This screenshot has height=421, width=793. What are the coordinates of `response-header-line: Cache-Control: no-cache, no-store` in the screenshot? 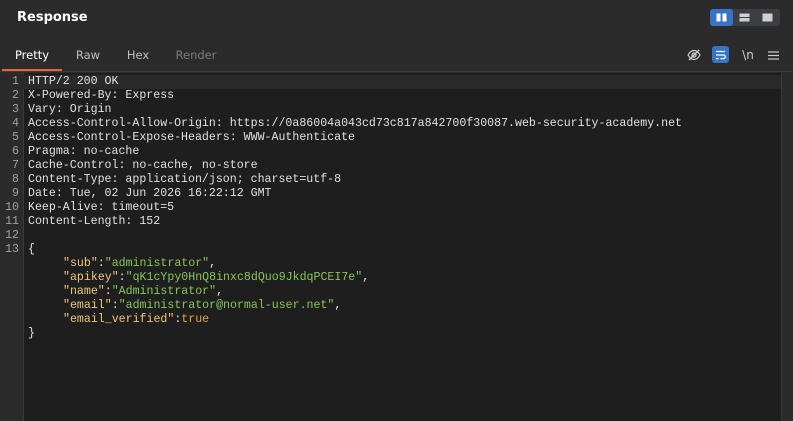 It's located at (143, 165).